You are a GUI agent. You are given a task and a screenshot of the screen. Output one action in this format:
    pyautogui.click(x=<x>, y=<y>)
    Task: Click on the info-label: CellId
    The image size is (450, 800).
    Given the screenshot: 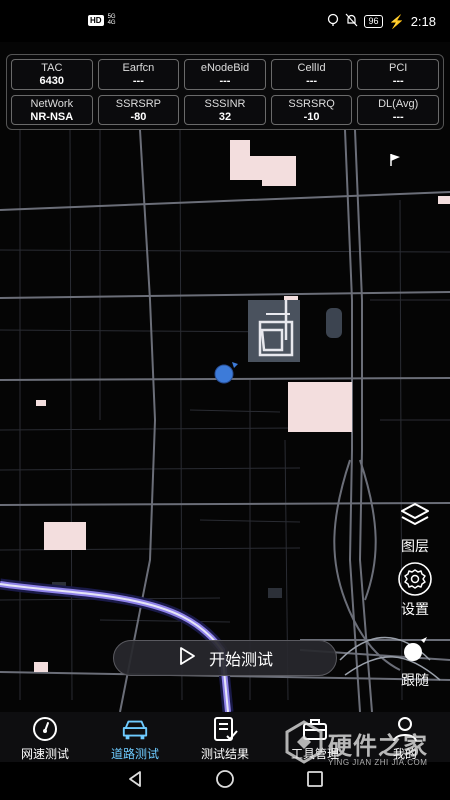 What is the action you would take?
    pyautogui.click(x=311, y=68)
    